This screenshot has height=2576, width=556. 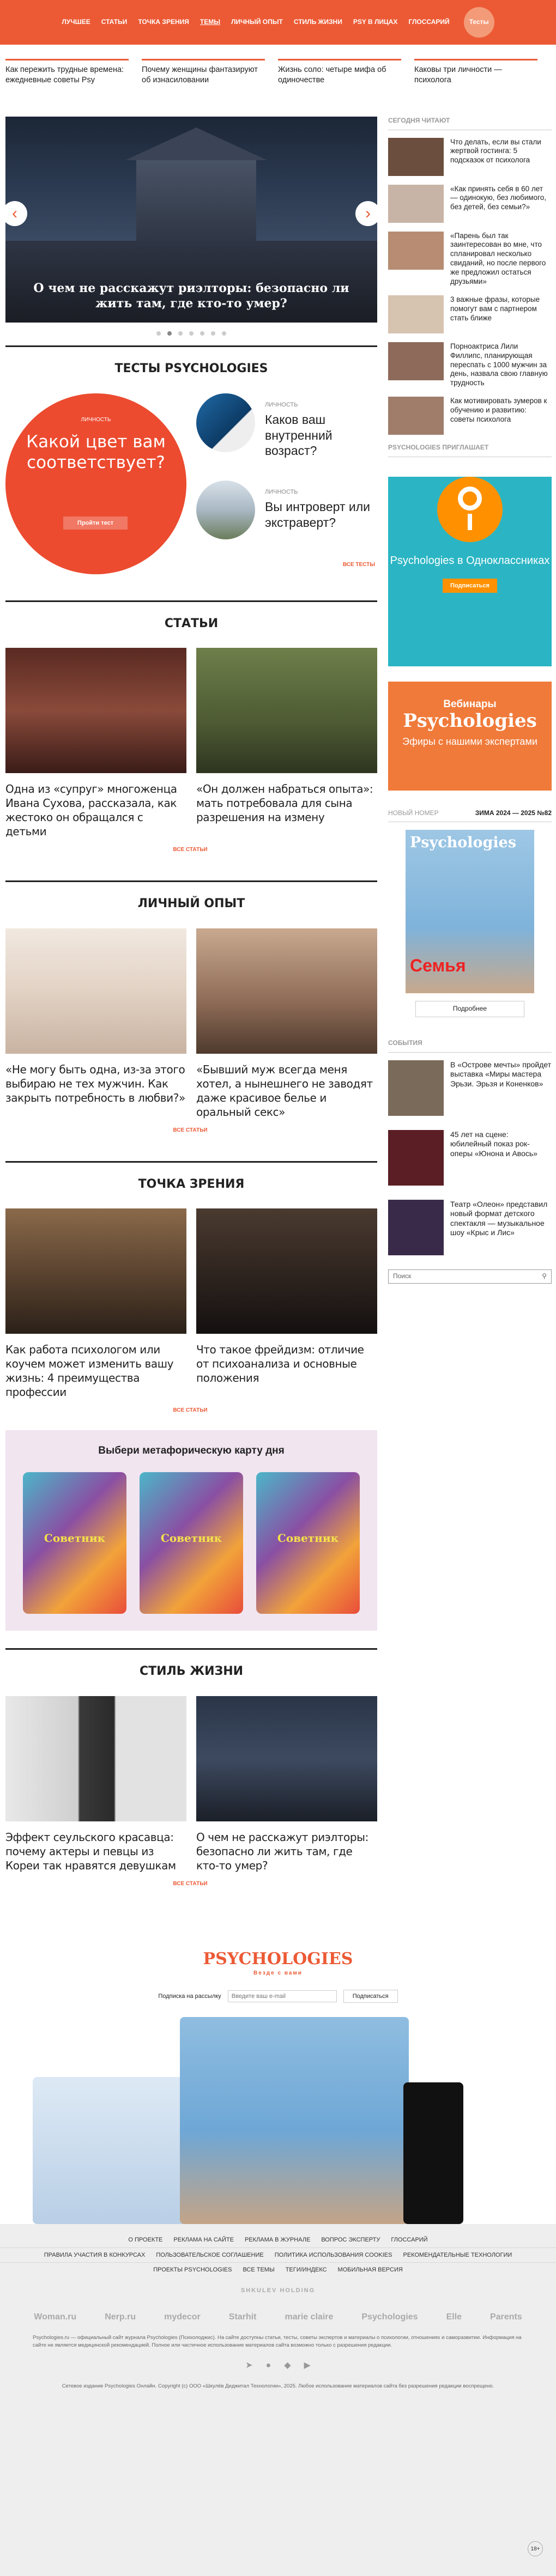 I want to click on nav-best: Лучшее, so click(x=76, y=22).